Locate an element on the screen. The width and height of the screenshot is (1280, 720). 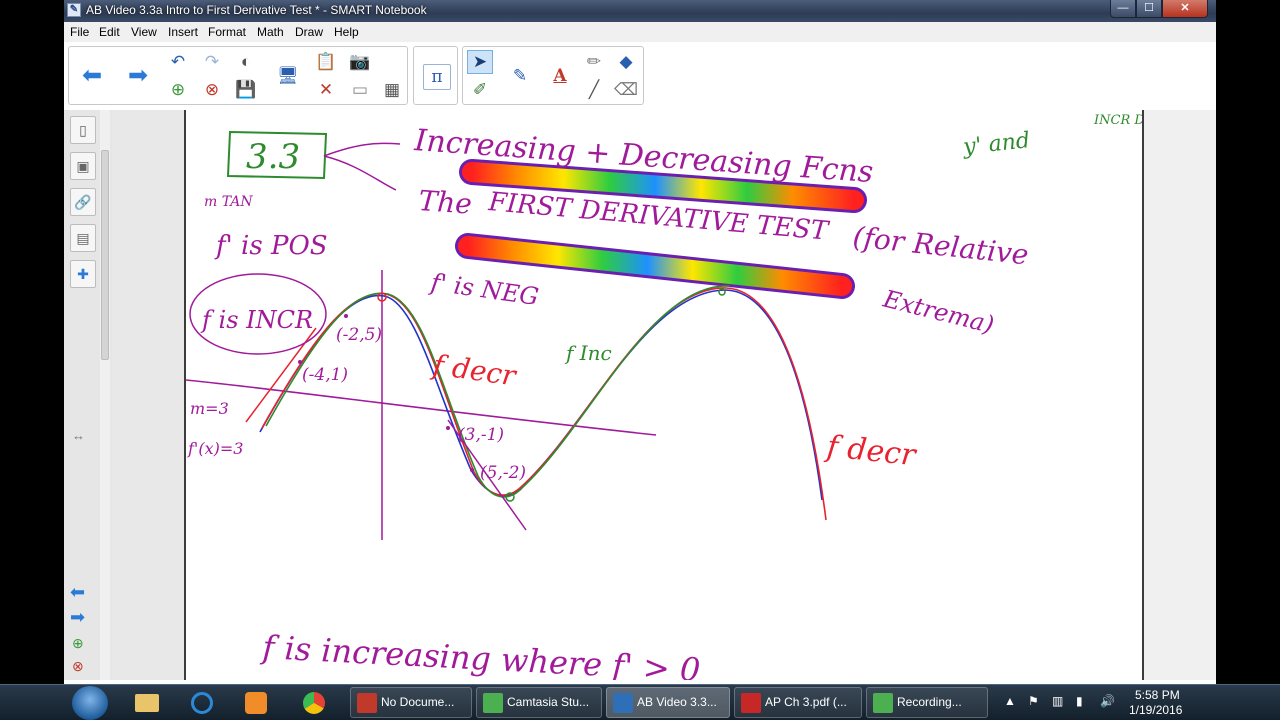
menu-file: File is located at coordinates (79, 32).